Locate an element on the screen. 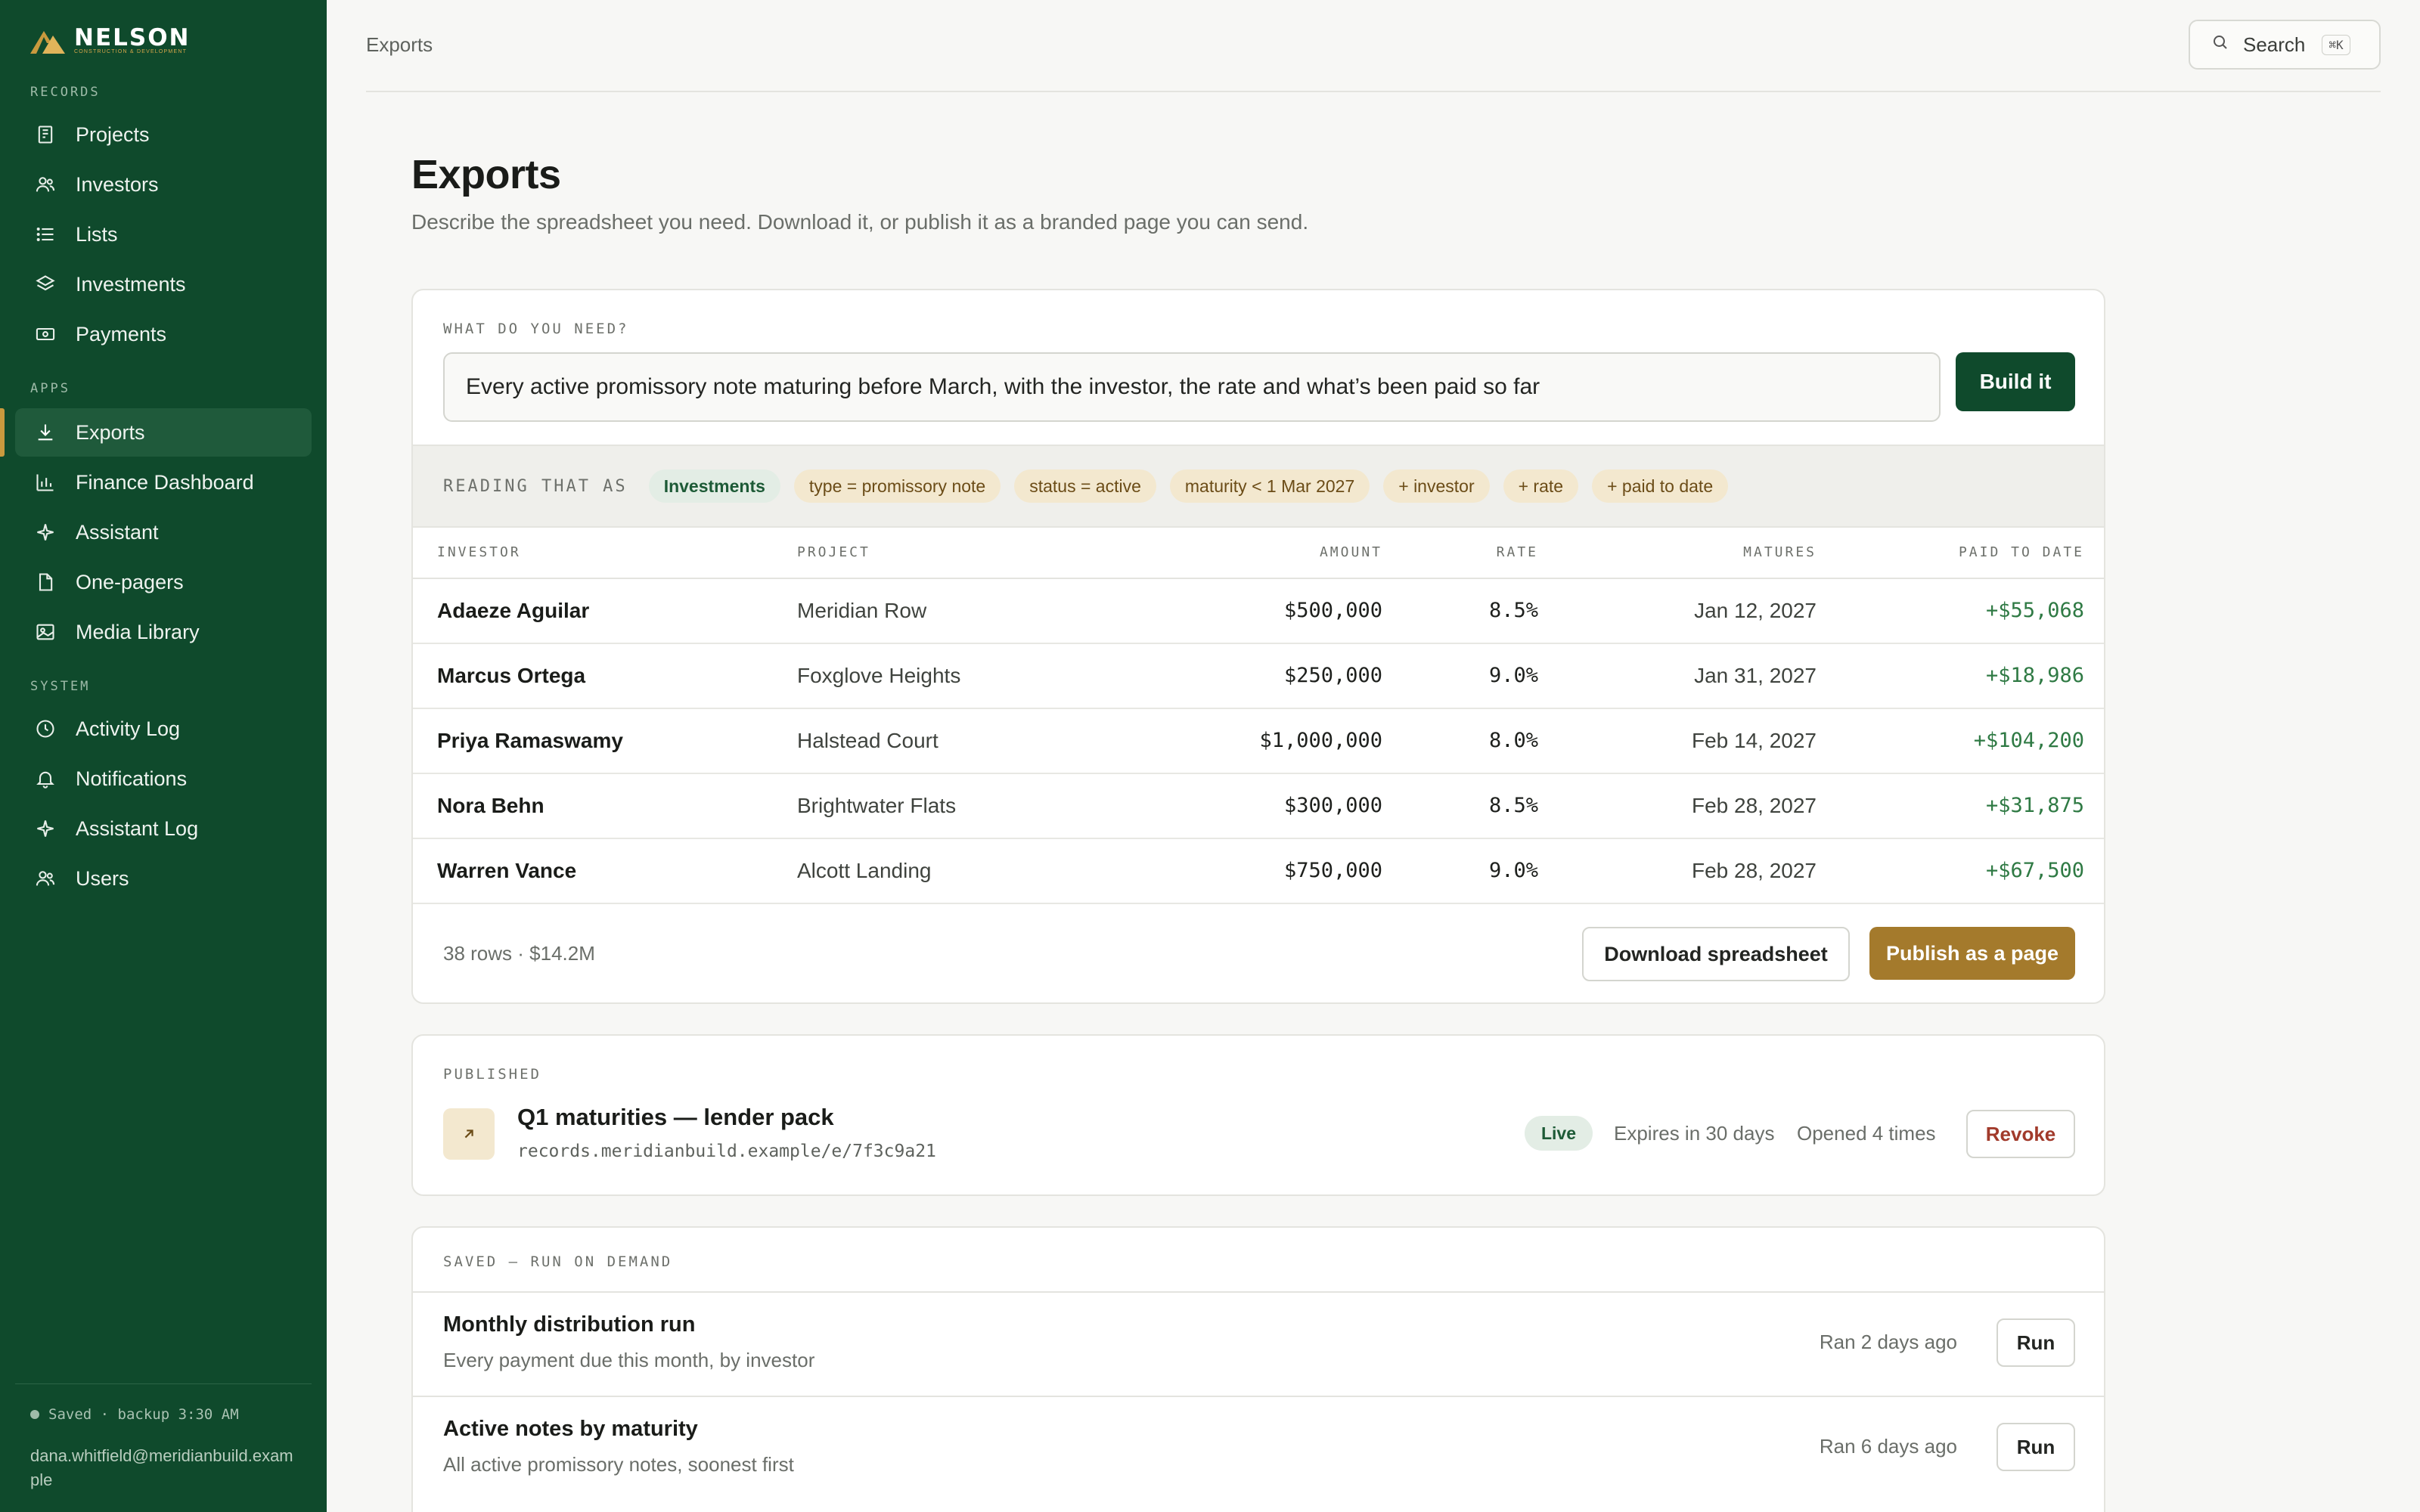  active-indicator is located at coordinates (2, 433).